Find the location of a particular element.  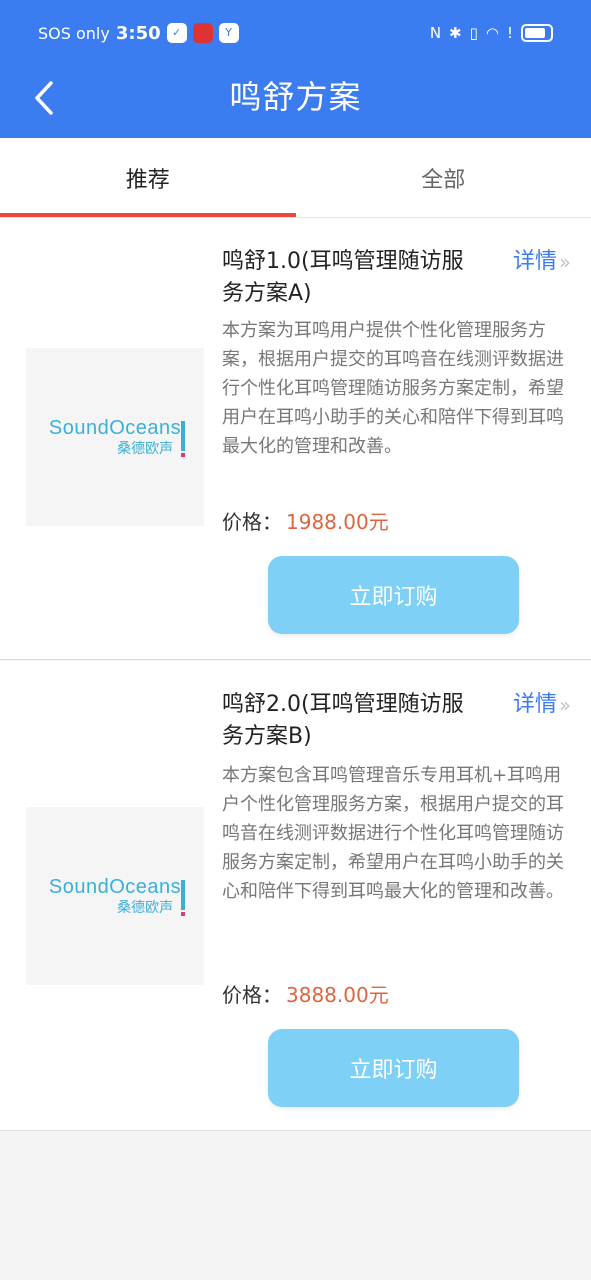

clock: 3:50 is located at coordinates (138, 33).